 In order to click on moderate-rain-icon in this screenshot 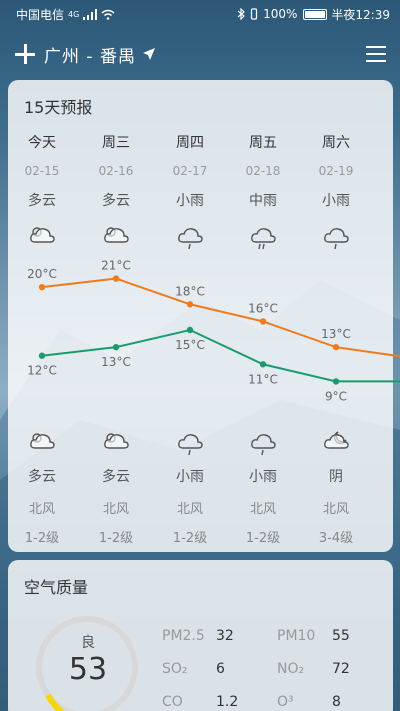, I will do `click(263, 239)`.